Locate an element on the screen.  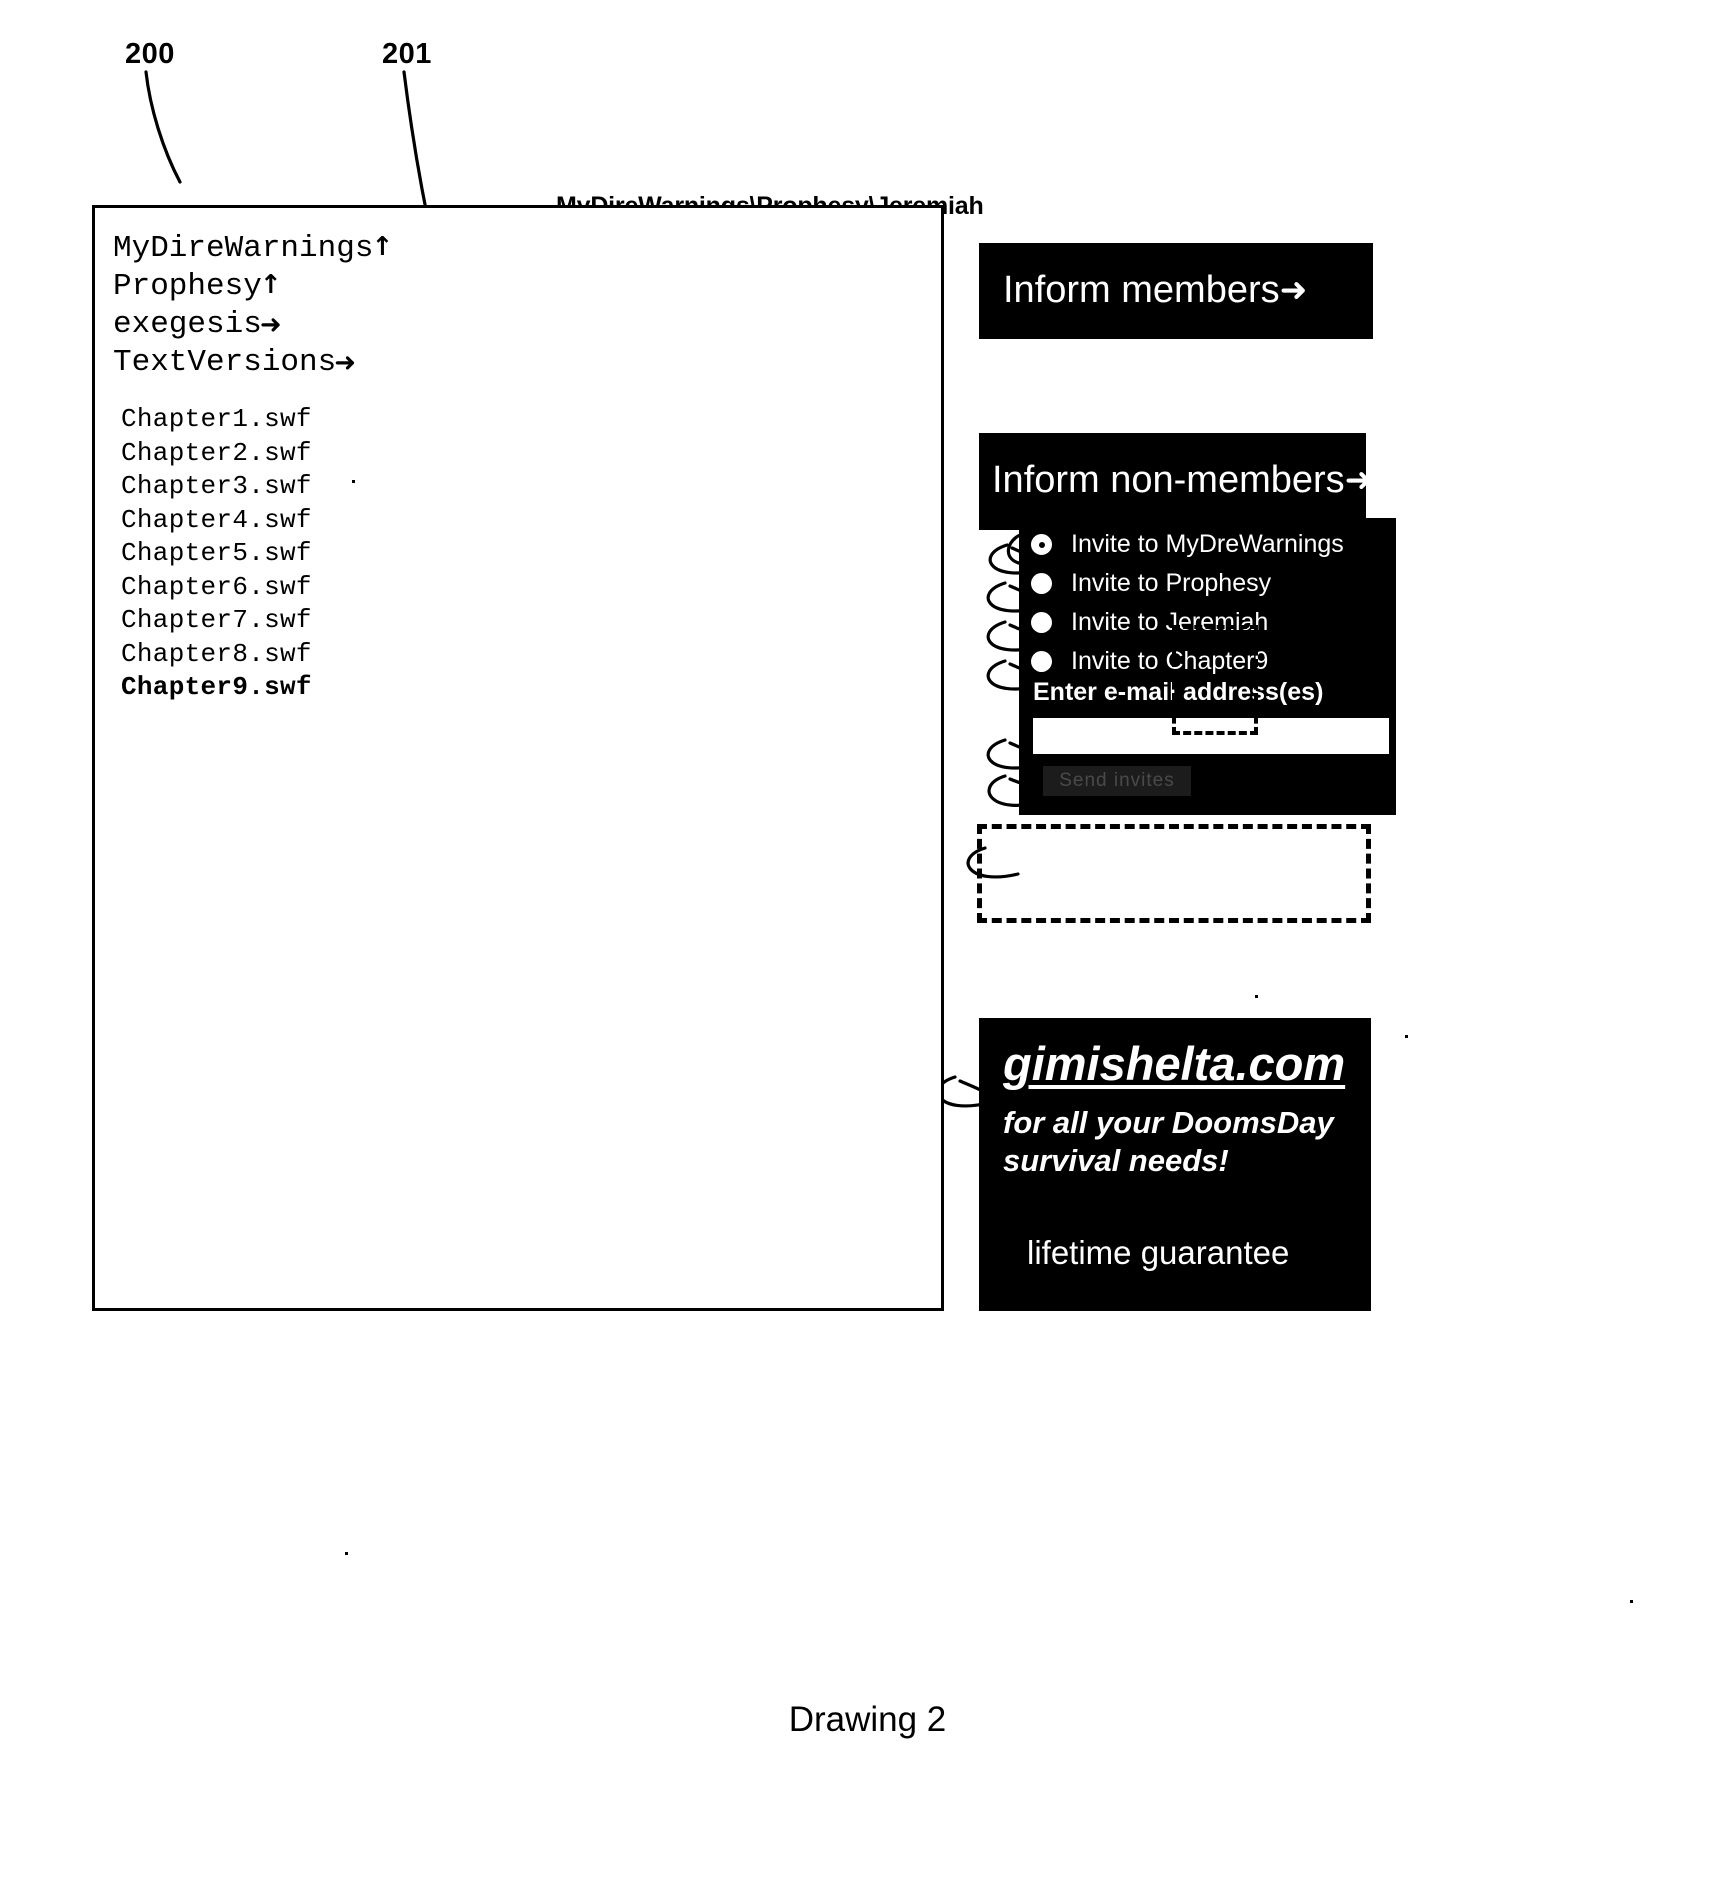
ref-201: 201 is located at coordinates (407, 54).